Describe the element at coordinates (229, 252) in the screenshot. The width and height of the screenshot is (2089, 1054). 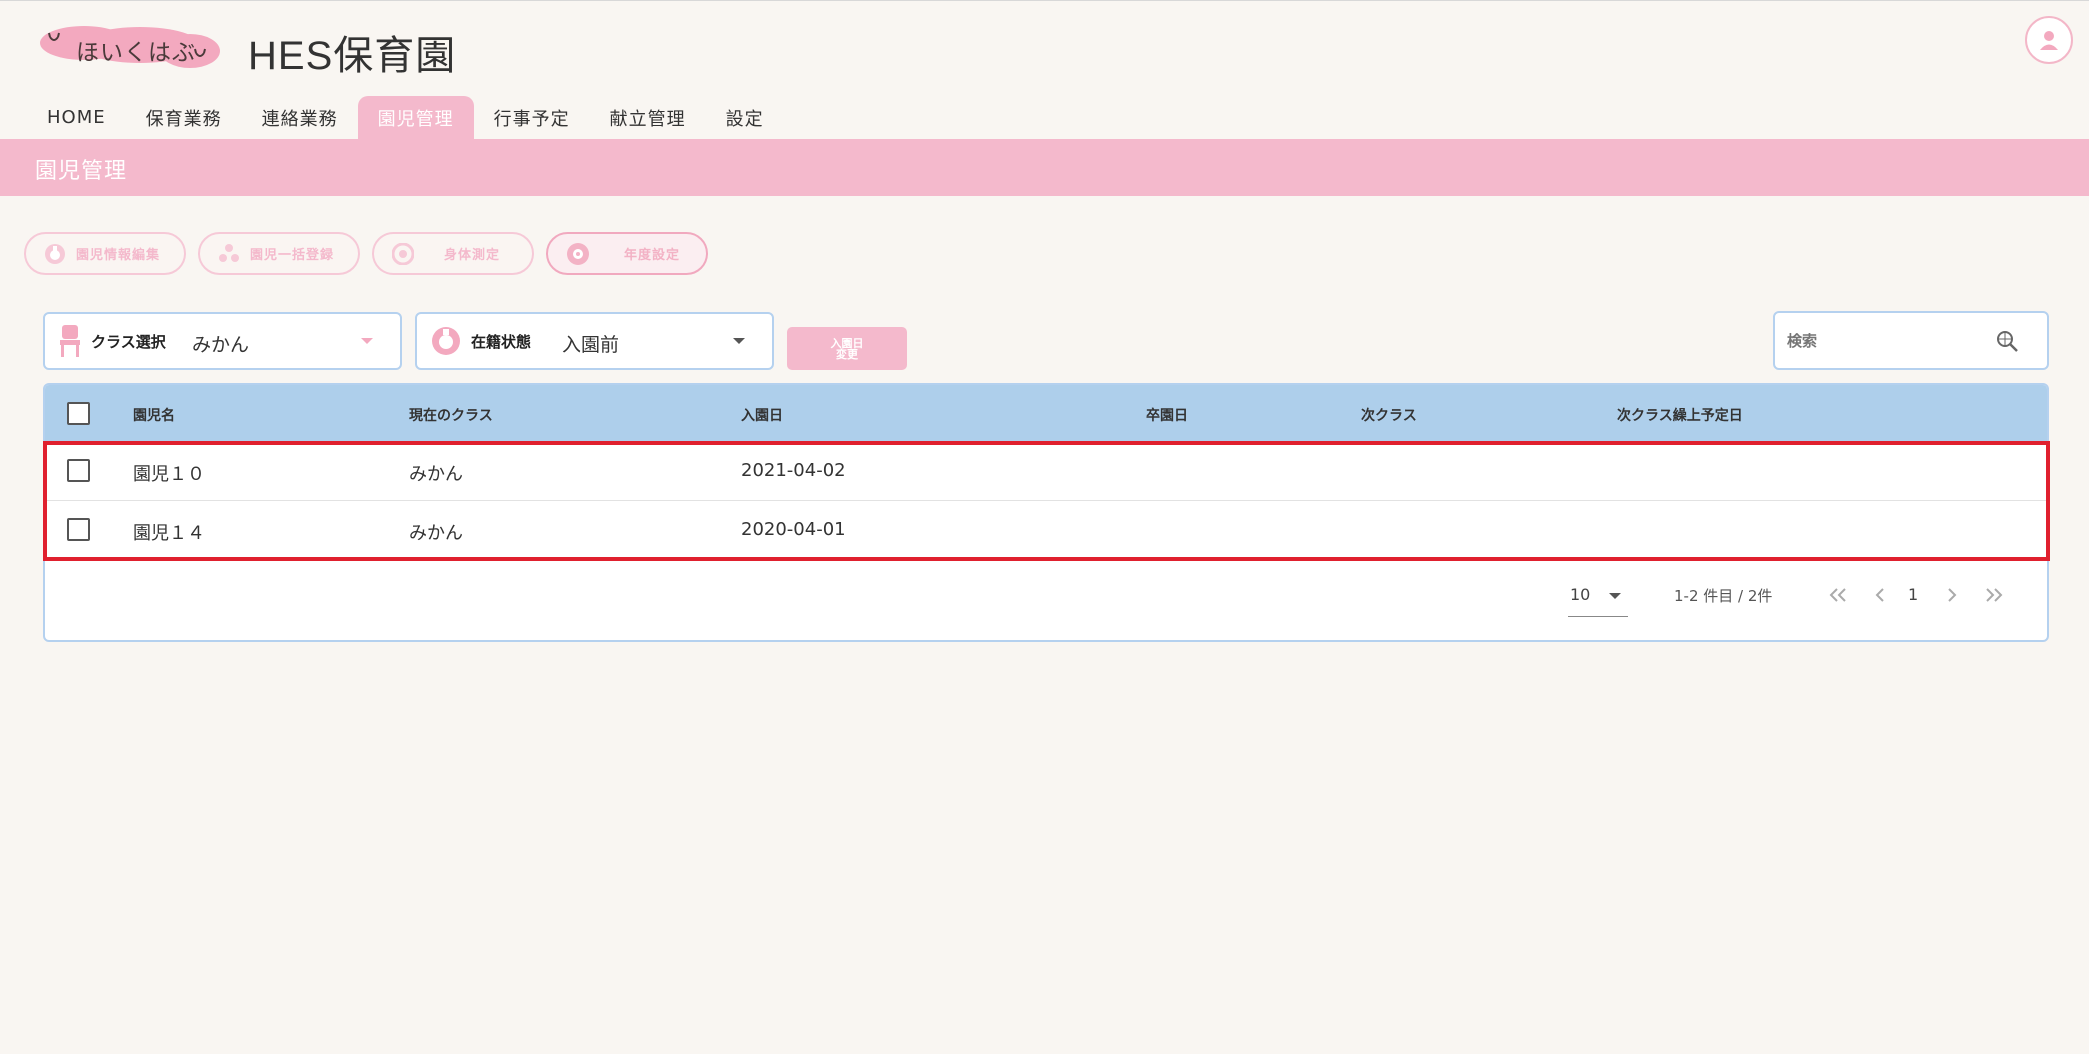
I see `group-icon` at that location.